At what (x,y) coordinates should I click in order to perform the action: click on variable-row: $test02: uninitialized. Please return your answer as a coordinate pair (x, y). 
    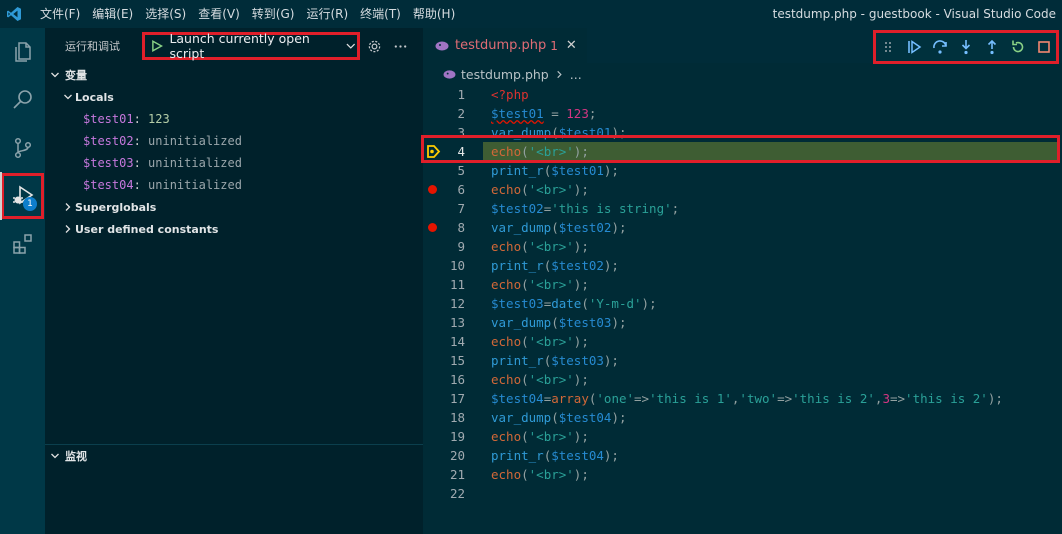
    Looking at the image, I should click on (234, 141).